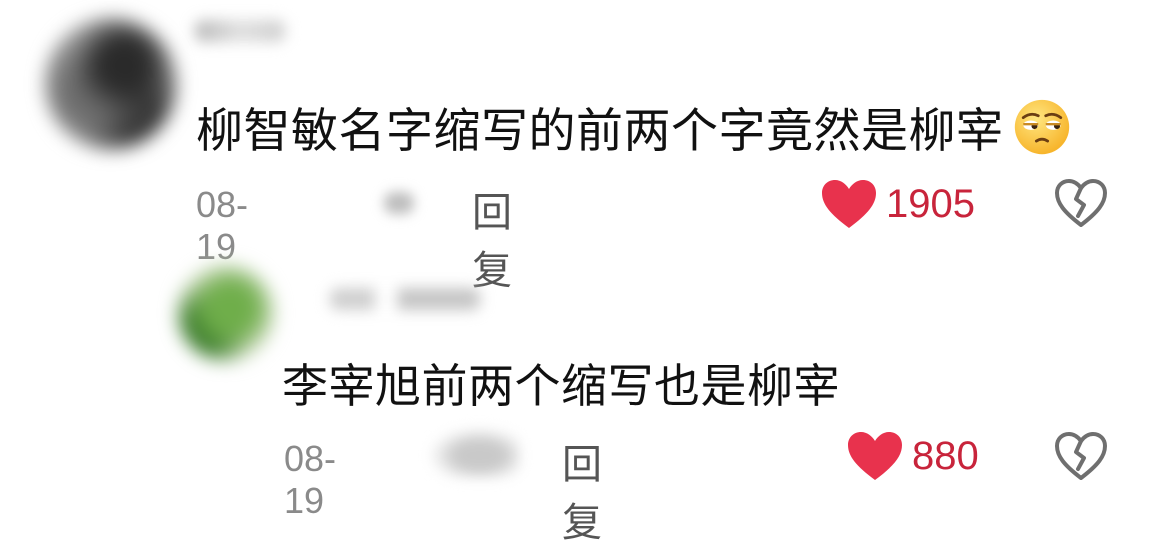 Image resolution: width=1169 pixels, height=548 pixels. What do you see at coordinates (945, 455) in the screenshot?
I see `like-count: 880` at bounding box center [945, 455].